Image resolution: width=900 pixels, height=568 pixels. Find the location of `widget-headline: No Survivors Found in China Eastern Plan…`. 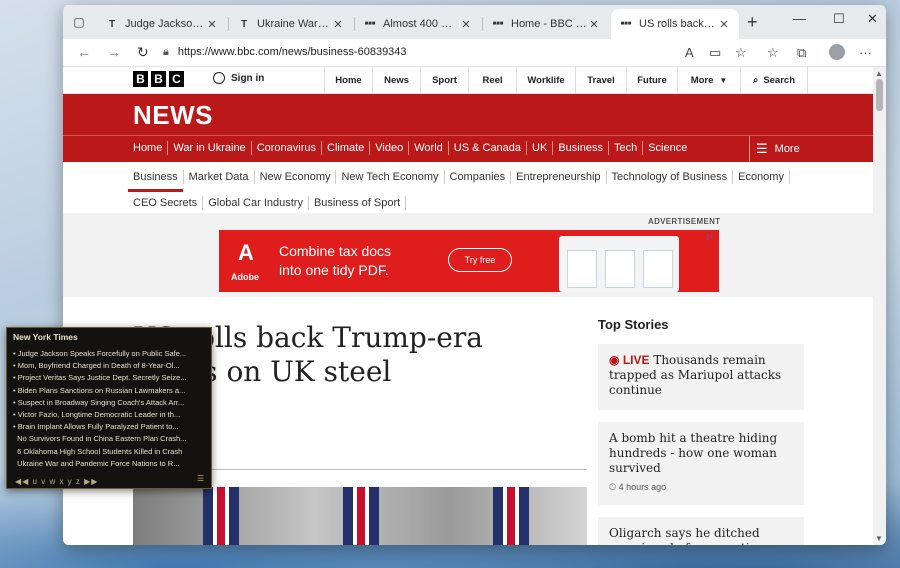

widget-headline: No Survivors Found in China Eastern Plan… is located at coordinates (110, 439).